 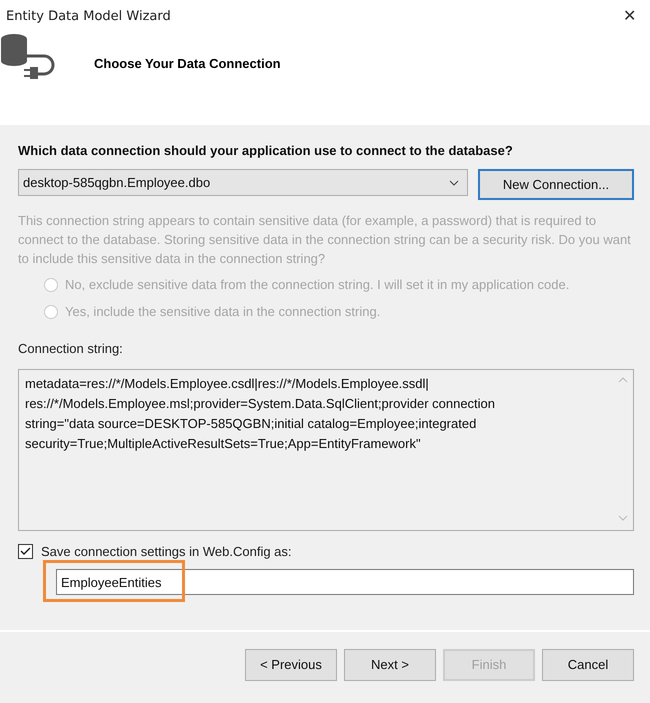 I want to click on window-title: Entity Data Model Wizard, so click(x=88, y=16).